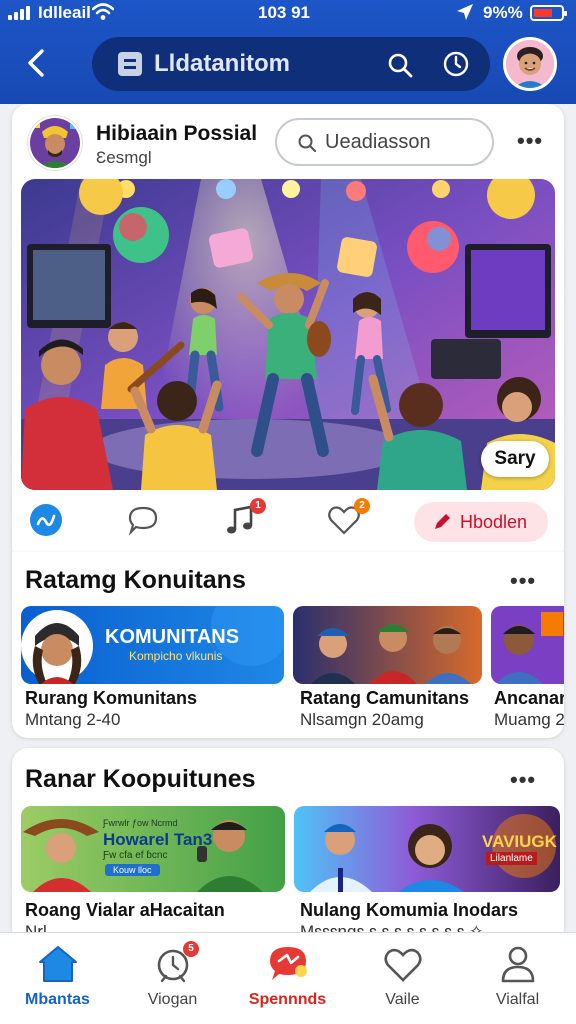 Image resolution: width=576 pixels, height=1024 pixels. I want to click on author-face-icon, so click(55, 143).